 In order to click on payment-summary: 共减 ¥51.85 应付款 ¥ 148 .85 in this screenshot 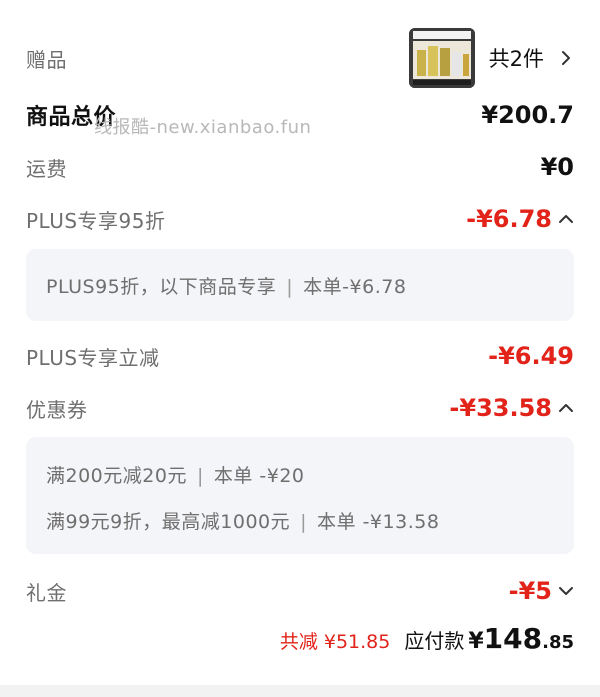, I will do `click(427, 638)`.